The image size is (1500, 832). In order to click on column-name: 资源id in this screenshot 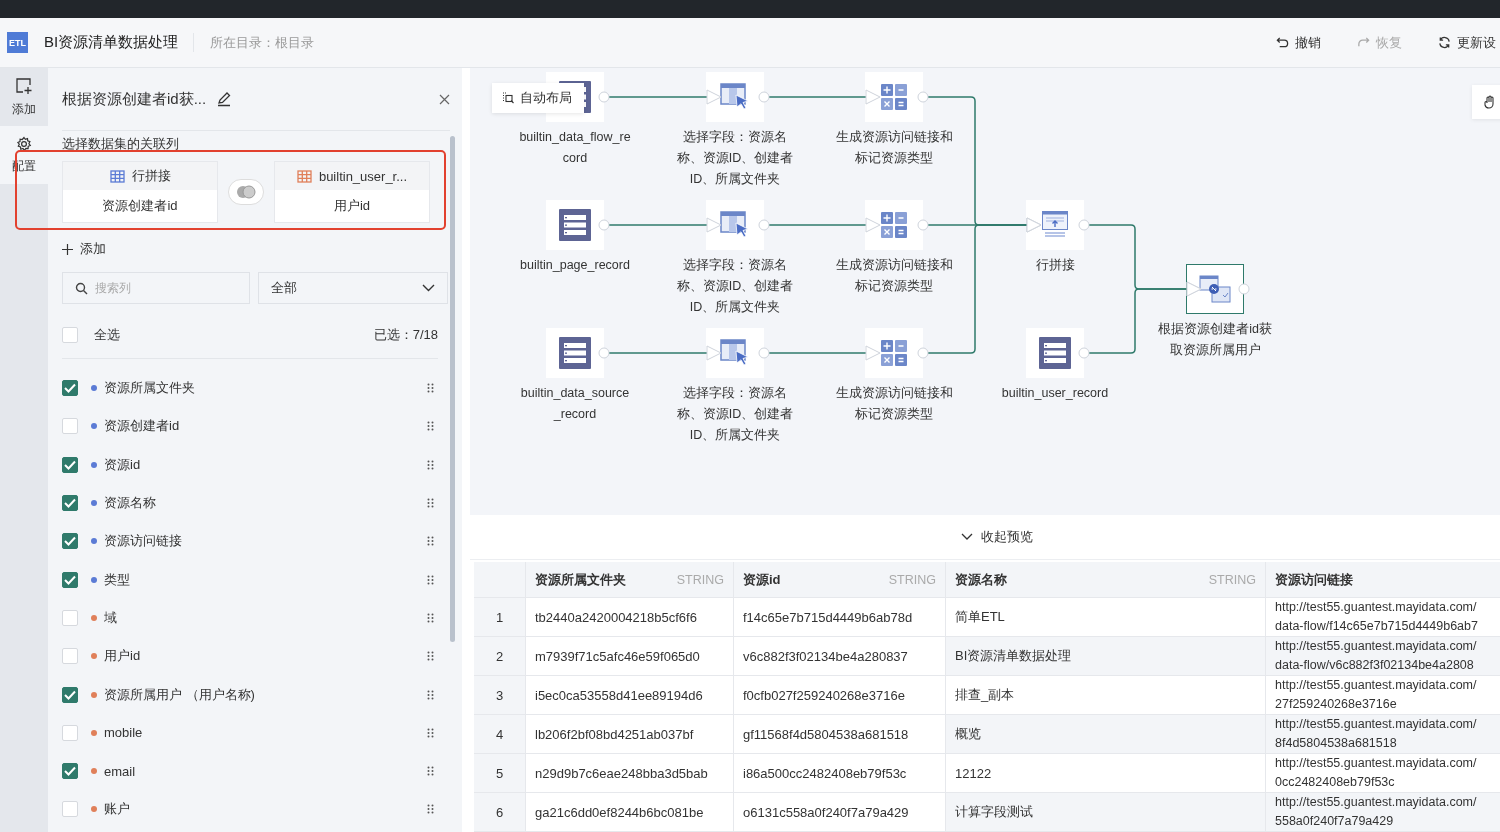, I will do `click(122, 464)`.